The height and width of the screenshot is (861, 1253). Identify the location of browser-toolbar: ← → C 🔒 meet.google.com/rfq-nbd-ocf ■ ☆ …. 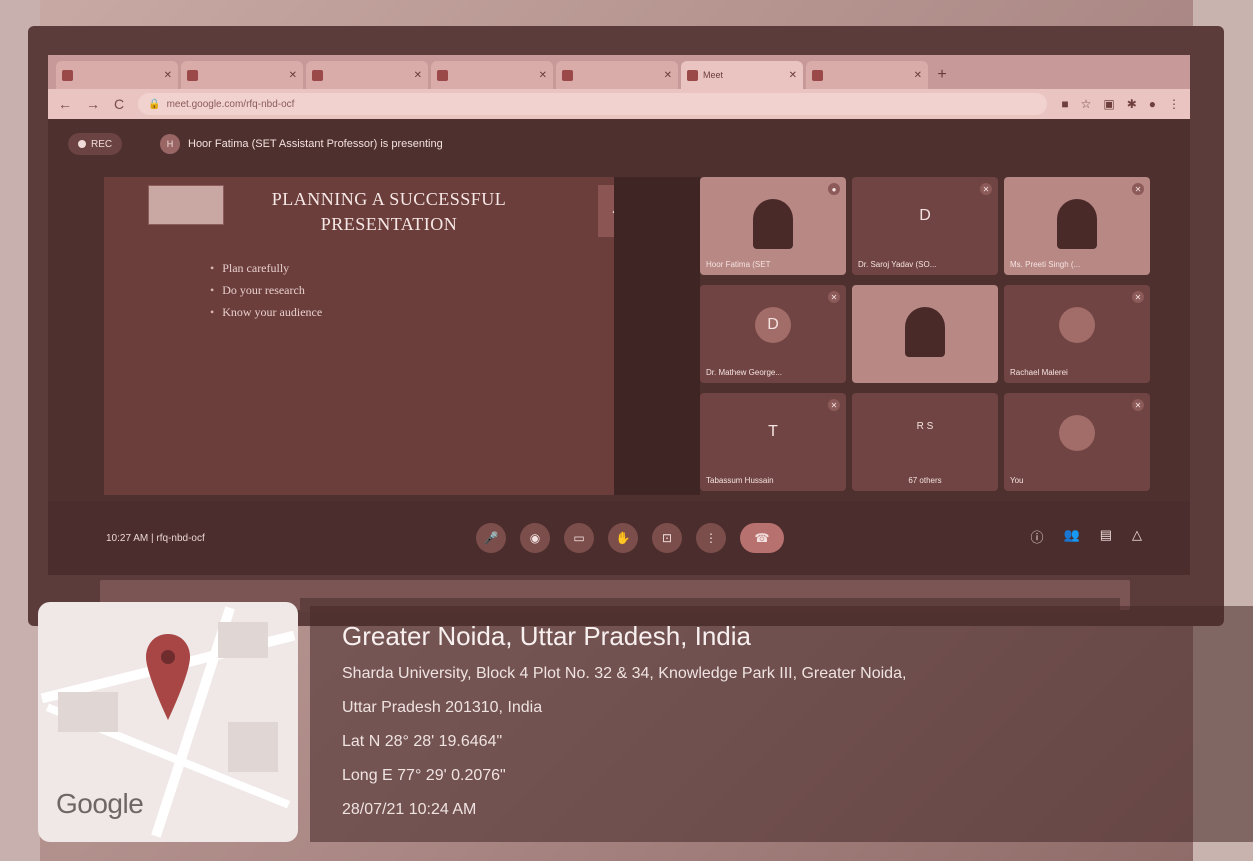
(619, 104).